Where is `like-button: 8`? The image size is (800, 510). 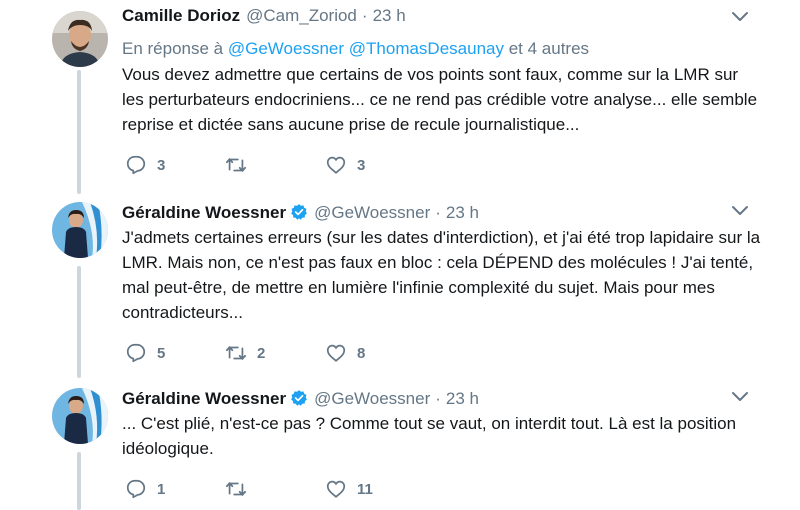 like-button: 8 is located at coordinates (345, 353).